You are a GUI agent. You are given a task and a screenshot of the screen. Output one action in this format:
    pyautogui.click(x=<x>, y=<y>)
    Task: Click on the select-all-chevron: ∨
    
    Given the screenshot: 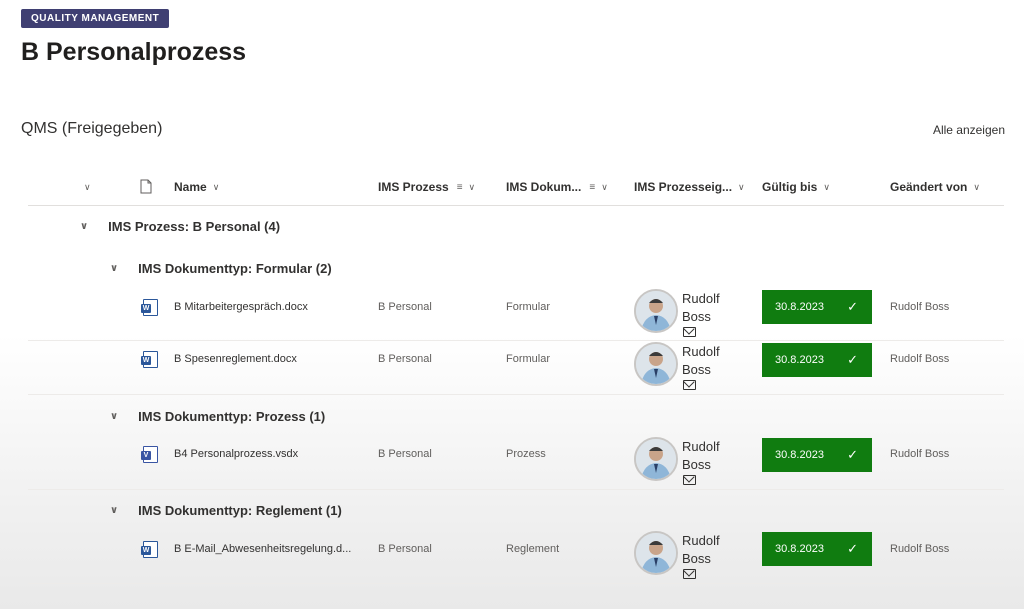 What is the action you would take?
    pyautogui.click(x=84, y=187)
    